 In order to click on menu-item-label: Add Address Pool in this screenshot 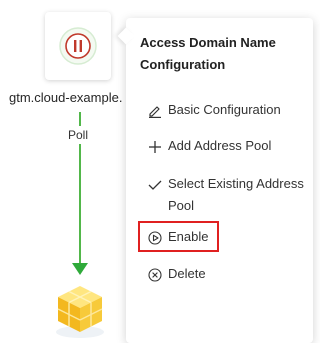, I will do `click(220, 145)`.